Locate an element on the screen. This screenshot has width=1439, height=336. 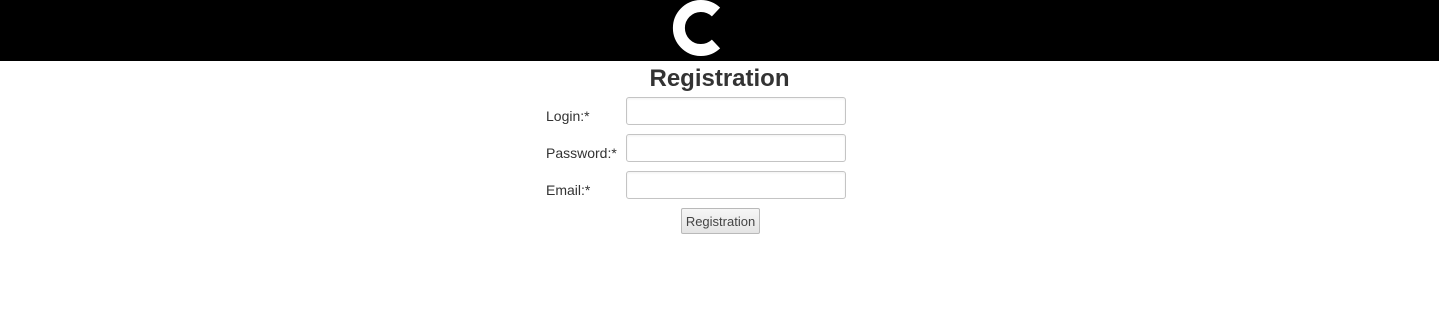
email-input is located at coordinates (736, 185).